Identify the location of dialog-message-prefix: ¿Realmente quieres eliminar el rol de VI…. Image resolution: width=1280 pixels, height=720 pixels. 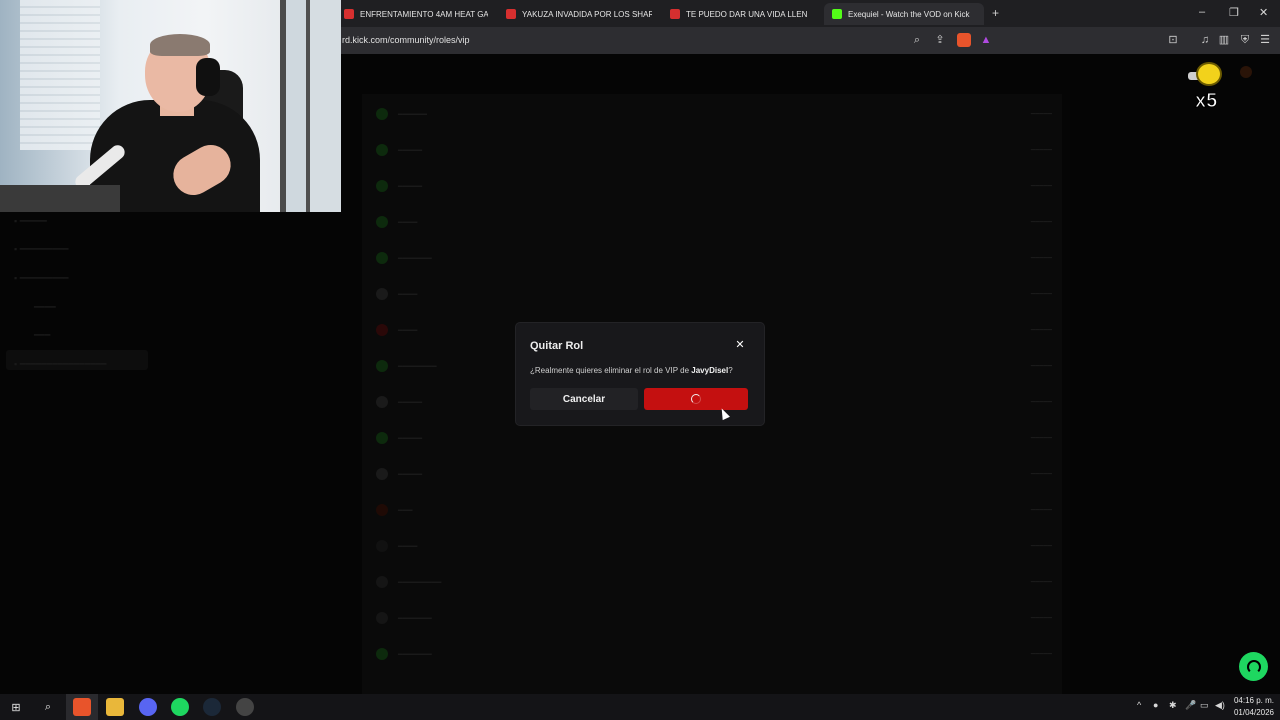
(611, 370).